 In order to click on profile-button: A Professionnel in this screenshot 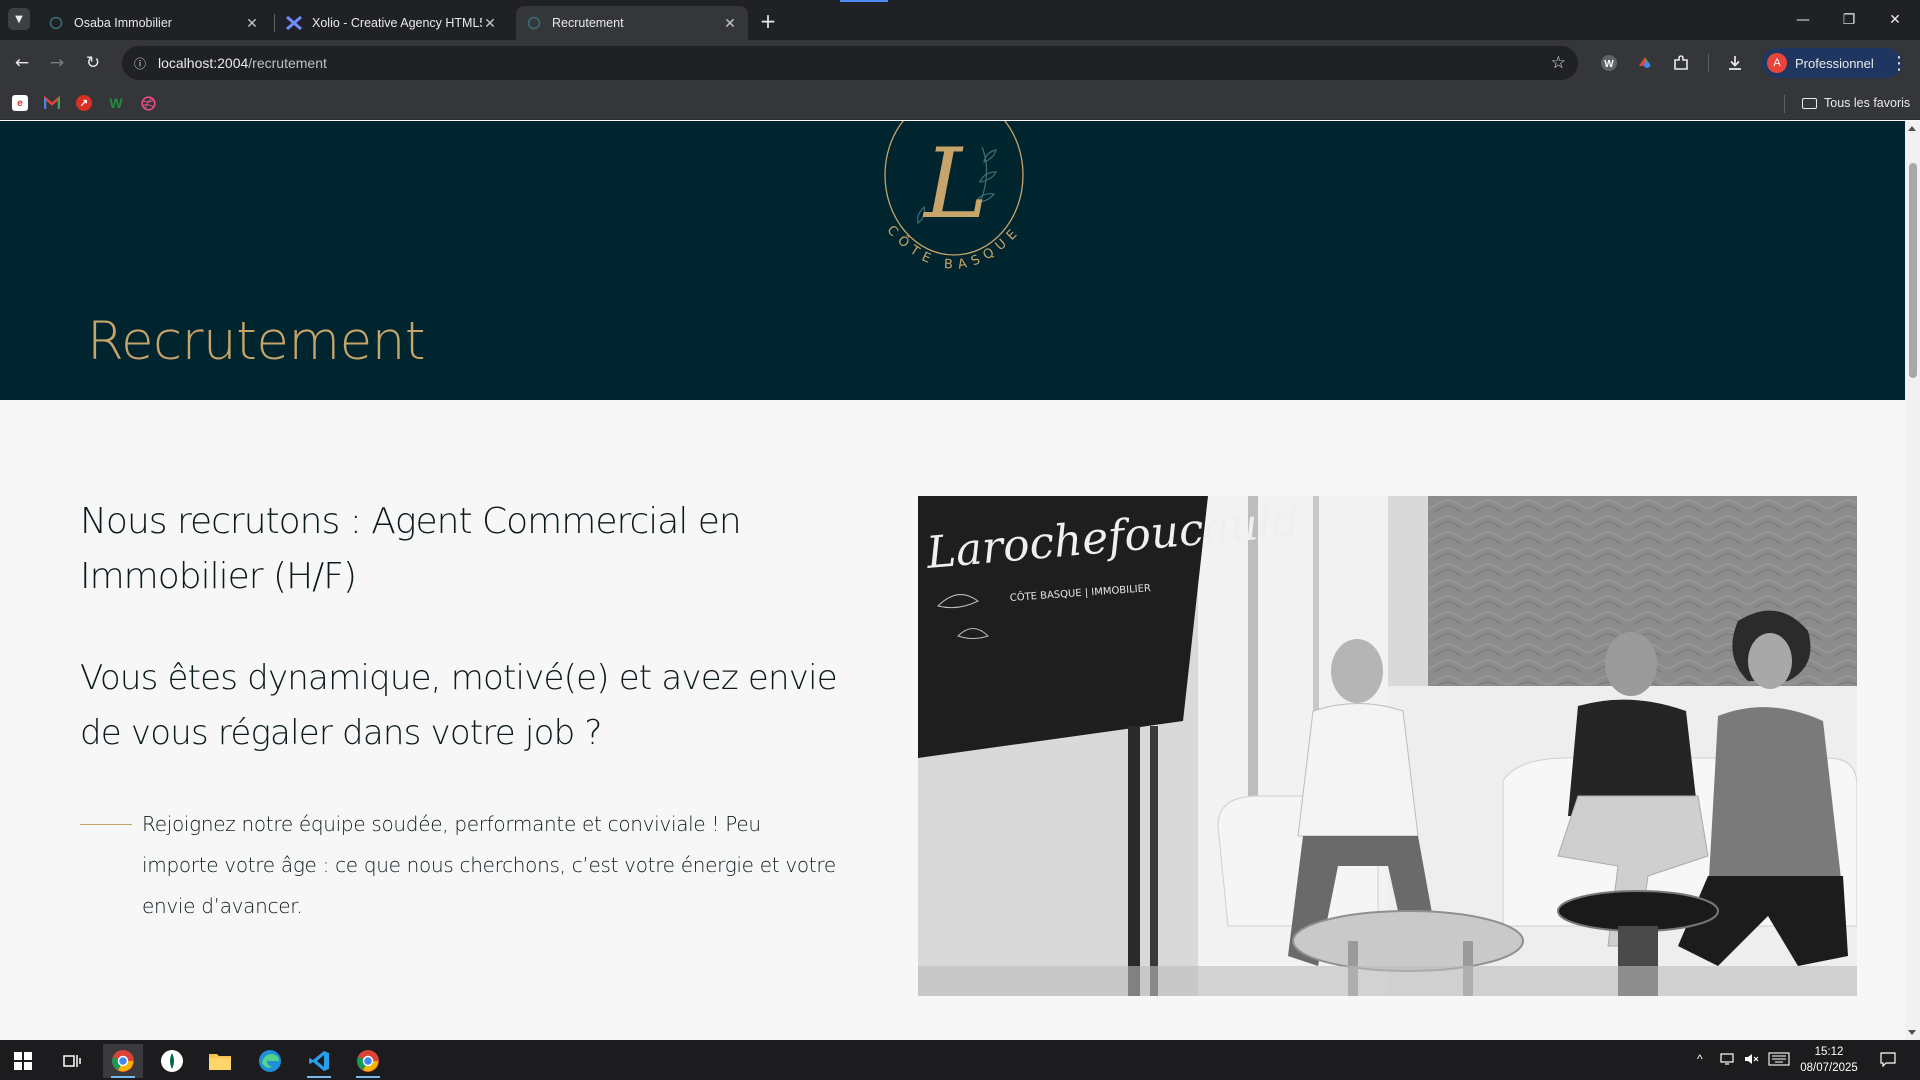, I will do `click(1832, 63)`.